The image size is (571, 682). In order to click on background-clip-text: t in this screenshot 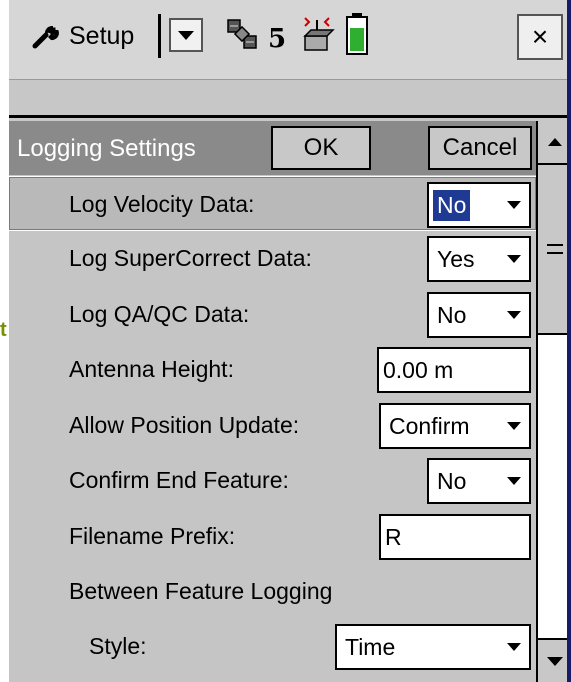, I will do `click(3, 330)`.